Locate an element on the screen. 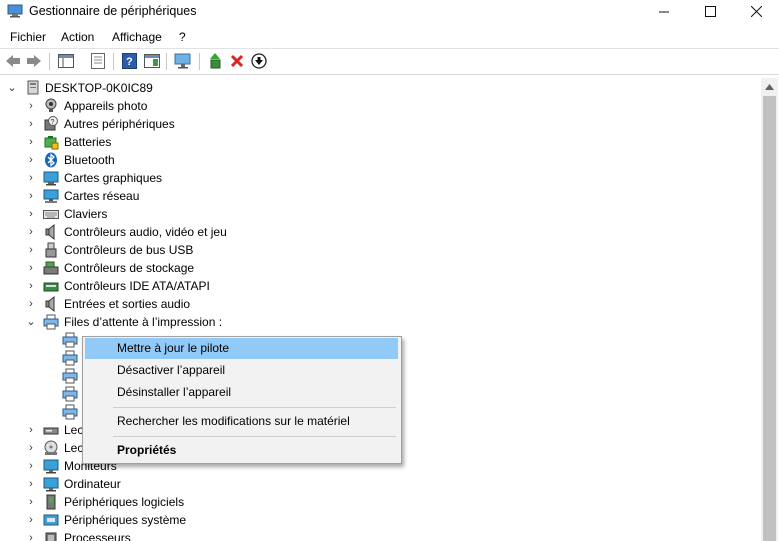  battery-icon is located at coordinates (51, 143).